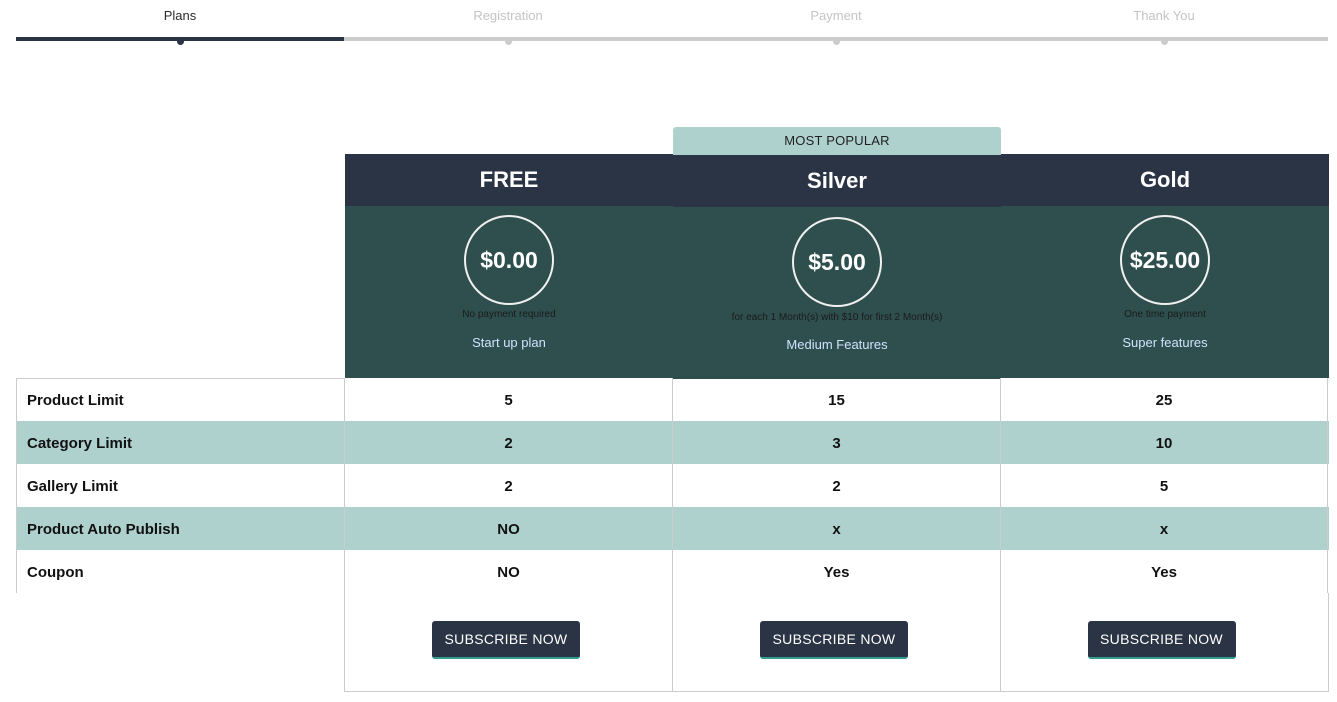 The width and height of the screenshot is (1337, 702). I want to click on plan-price-panel: $0.00 No payment required Start up plan, so click(509, 292).